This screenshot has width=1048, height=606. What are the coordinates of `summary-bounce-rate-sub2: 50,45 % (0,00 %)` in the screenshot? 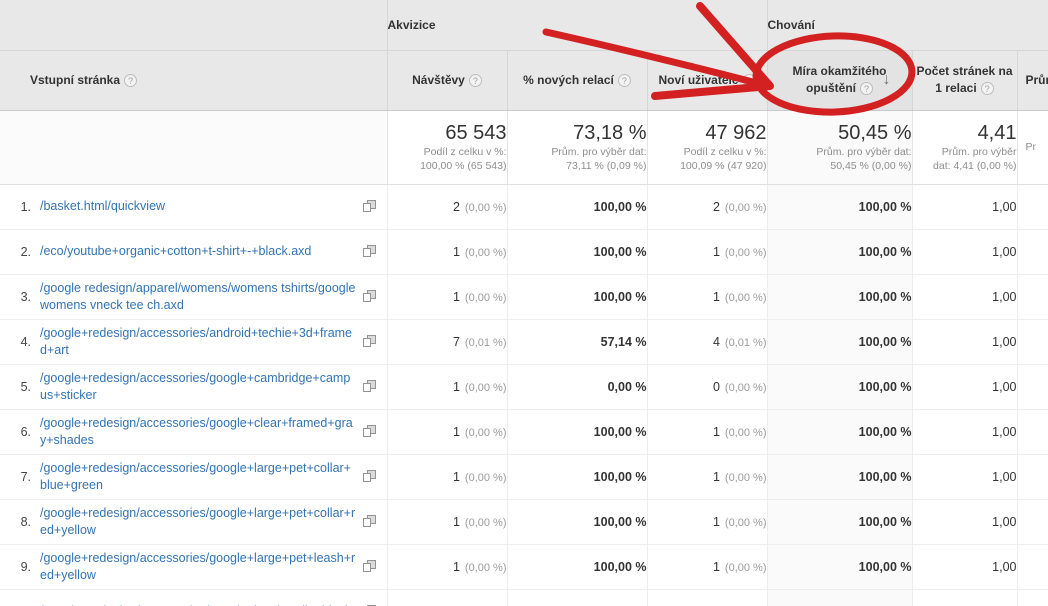 It's located at (871, 166).